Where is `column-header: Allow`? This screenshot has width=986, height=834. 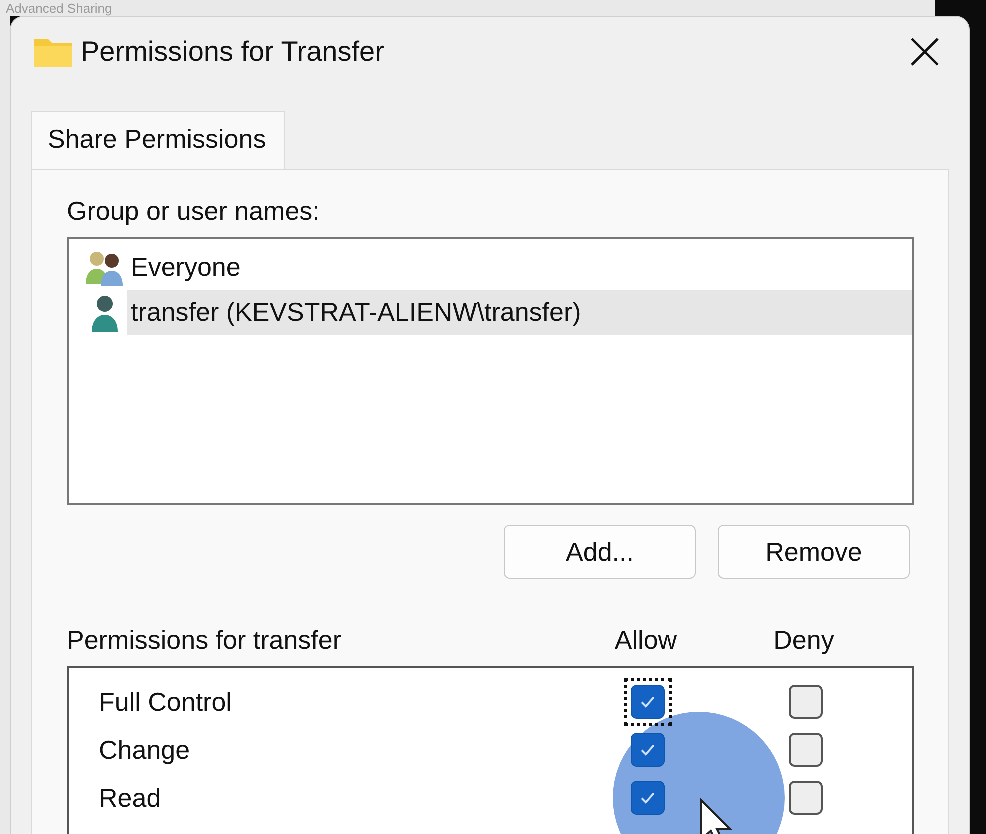 column-header: Allow is located at coordinates (646, 640).